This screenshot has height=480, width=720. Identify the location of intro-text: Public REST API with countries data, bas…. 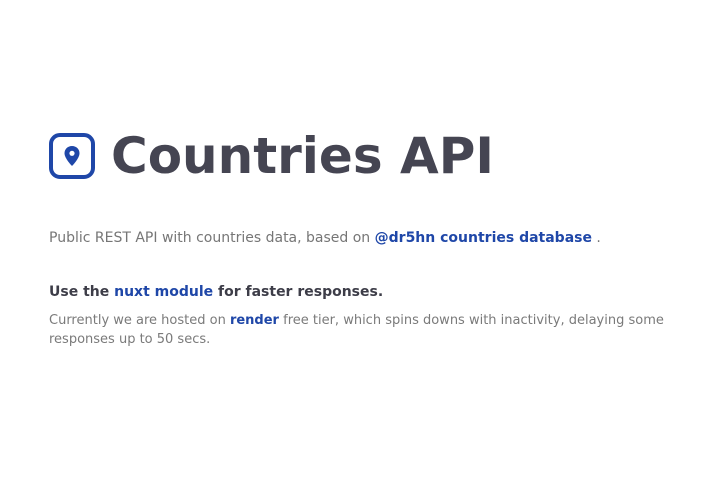
(325, 238).